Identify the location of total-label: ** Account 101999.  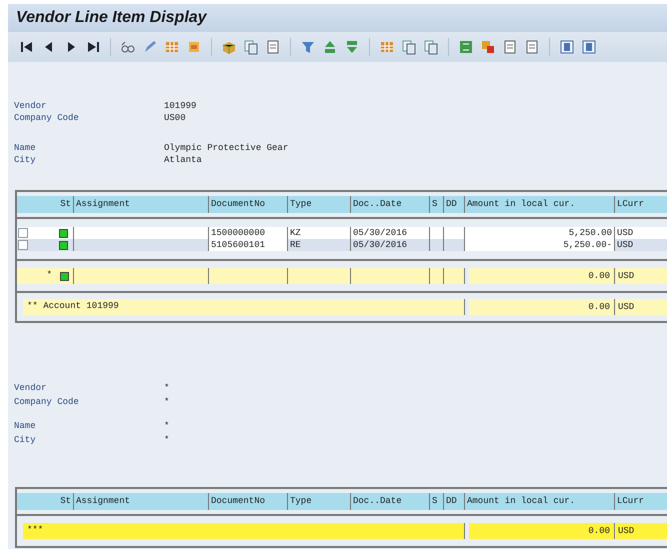
(72, 307).